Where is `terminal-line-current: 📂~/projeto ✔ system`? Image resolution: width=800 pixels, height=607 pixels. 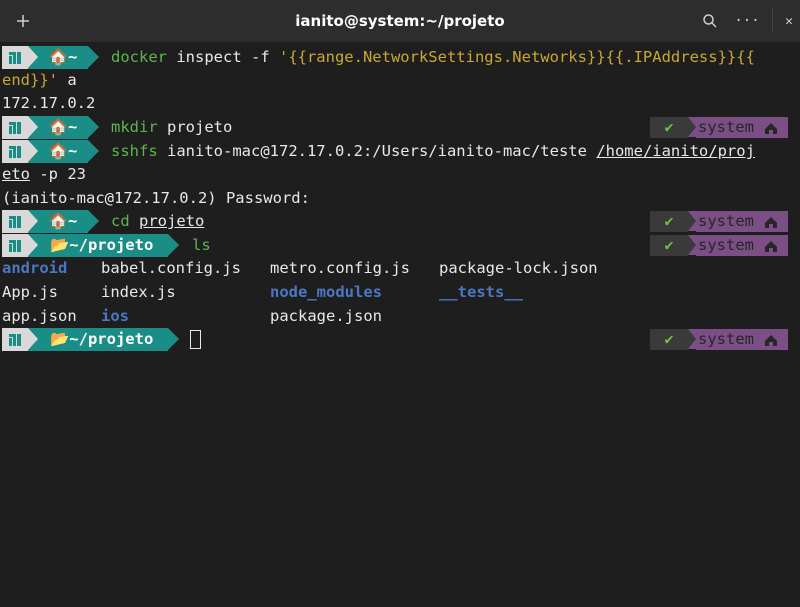 terminal-line-current: 📂~/projeto ✔ system is located at coordinates (400, 339).